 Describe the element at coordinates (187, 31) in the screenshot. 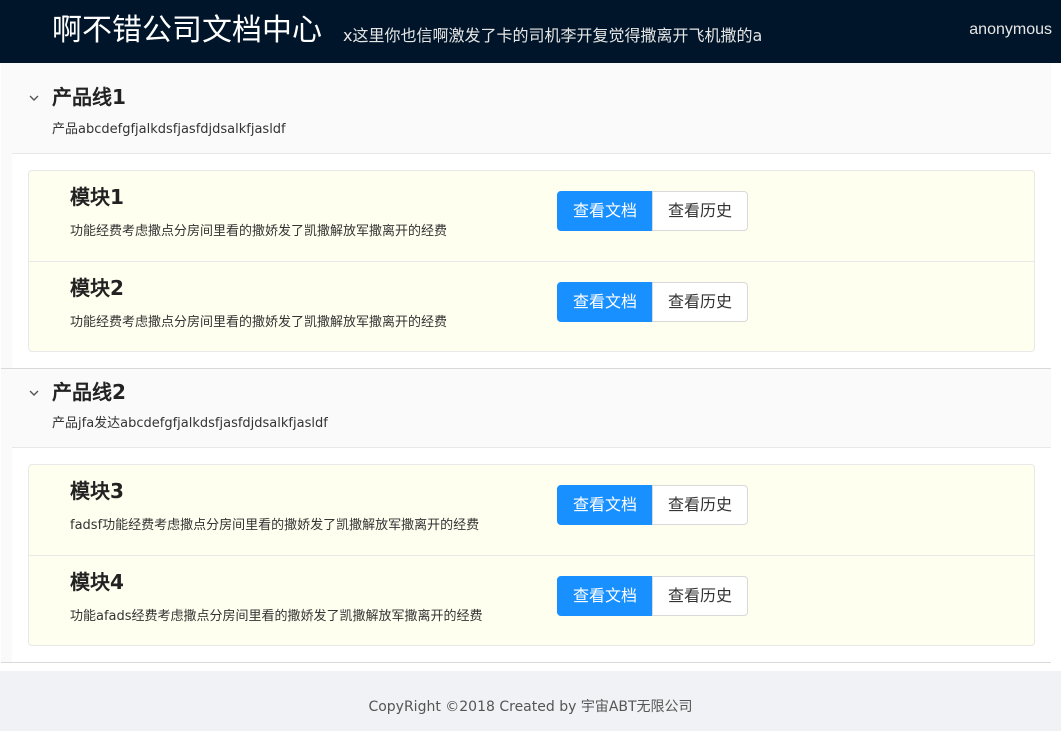

I see `app-title: 啊不错公司文档中心` at that location.